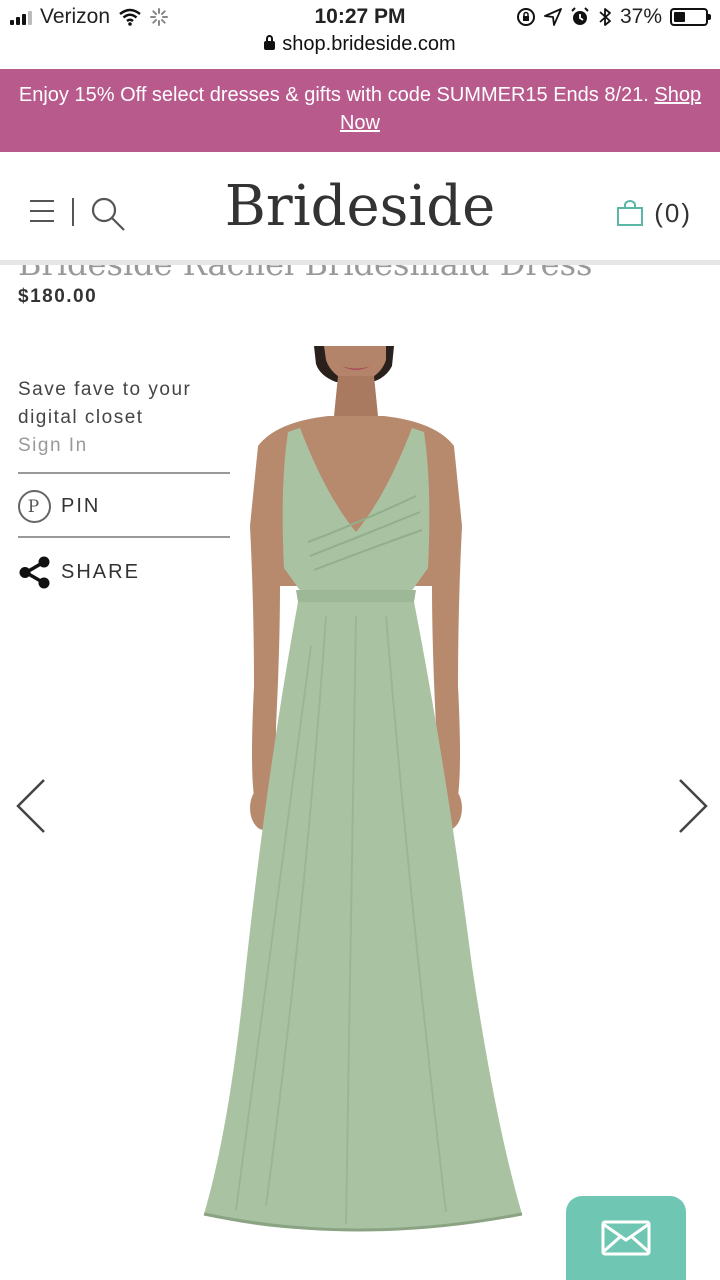  I want to click on location-icon, so click(553, 17).